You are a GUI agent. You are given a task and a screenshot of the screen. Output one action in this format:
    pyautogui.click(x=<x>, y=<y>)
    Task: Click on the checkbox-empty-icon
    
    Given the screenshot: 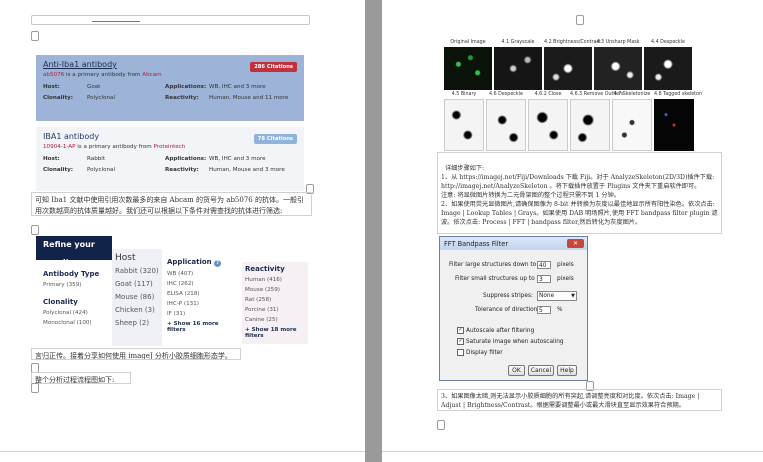 What is the action you would take?
    pyautogui.click(x=460, y=352)
    